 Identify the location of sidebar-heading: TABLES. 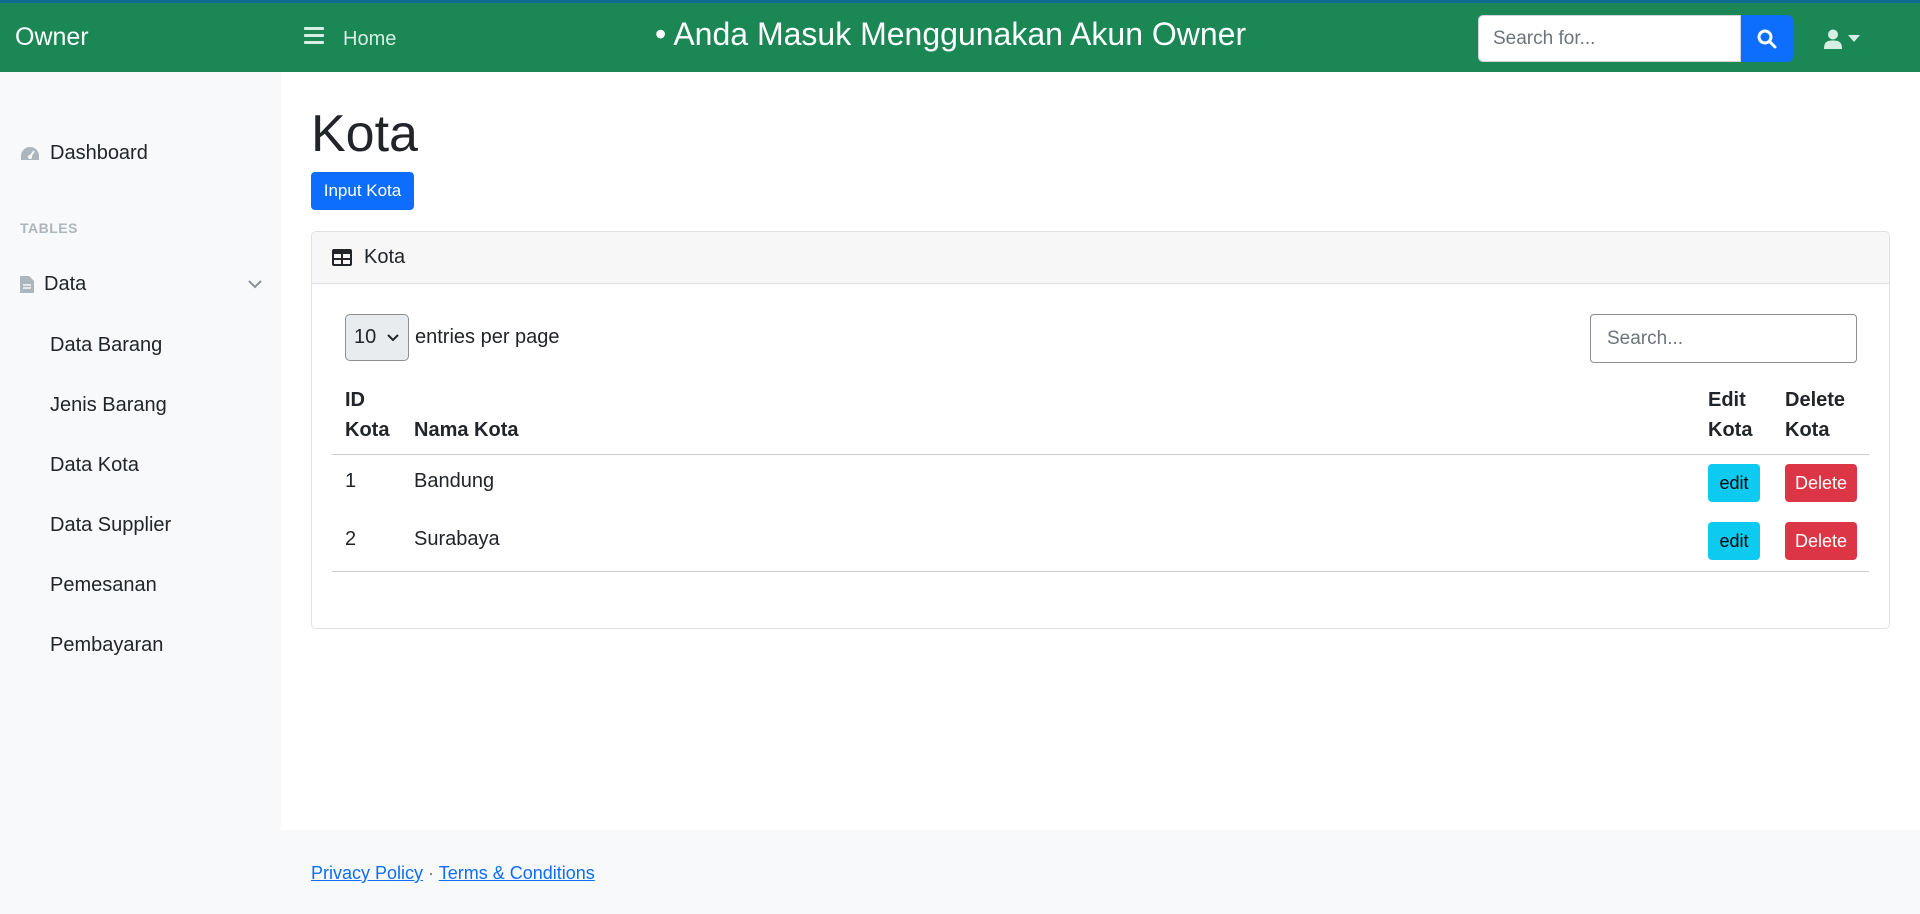
(49, 228).